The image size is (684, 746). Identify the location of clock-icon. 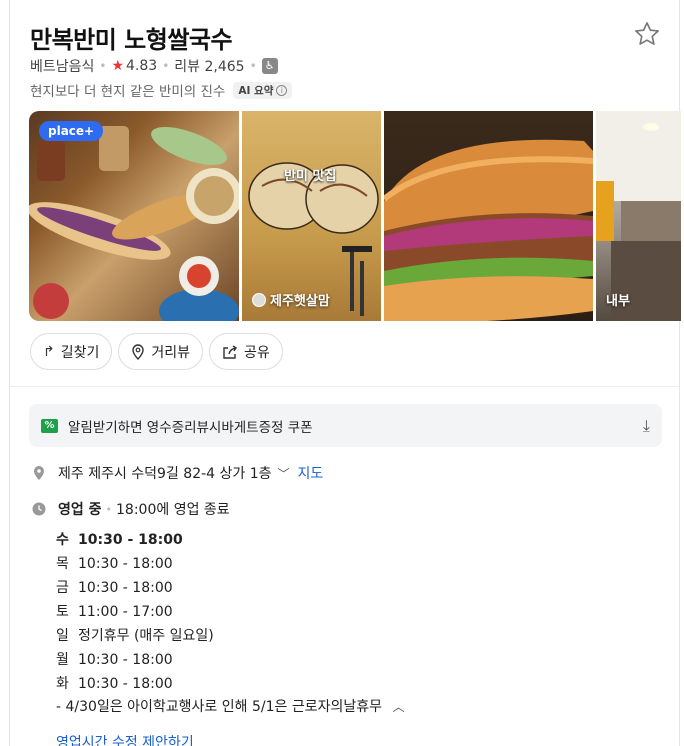
(39, 509).